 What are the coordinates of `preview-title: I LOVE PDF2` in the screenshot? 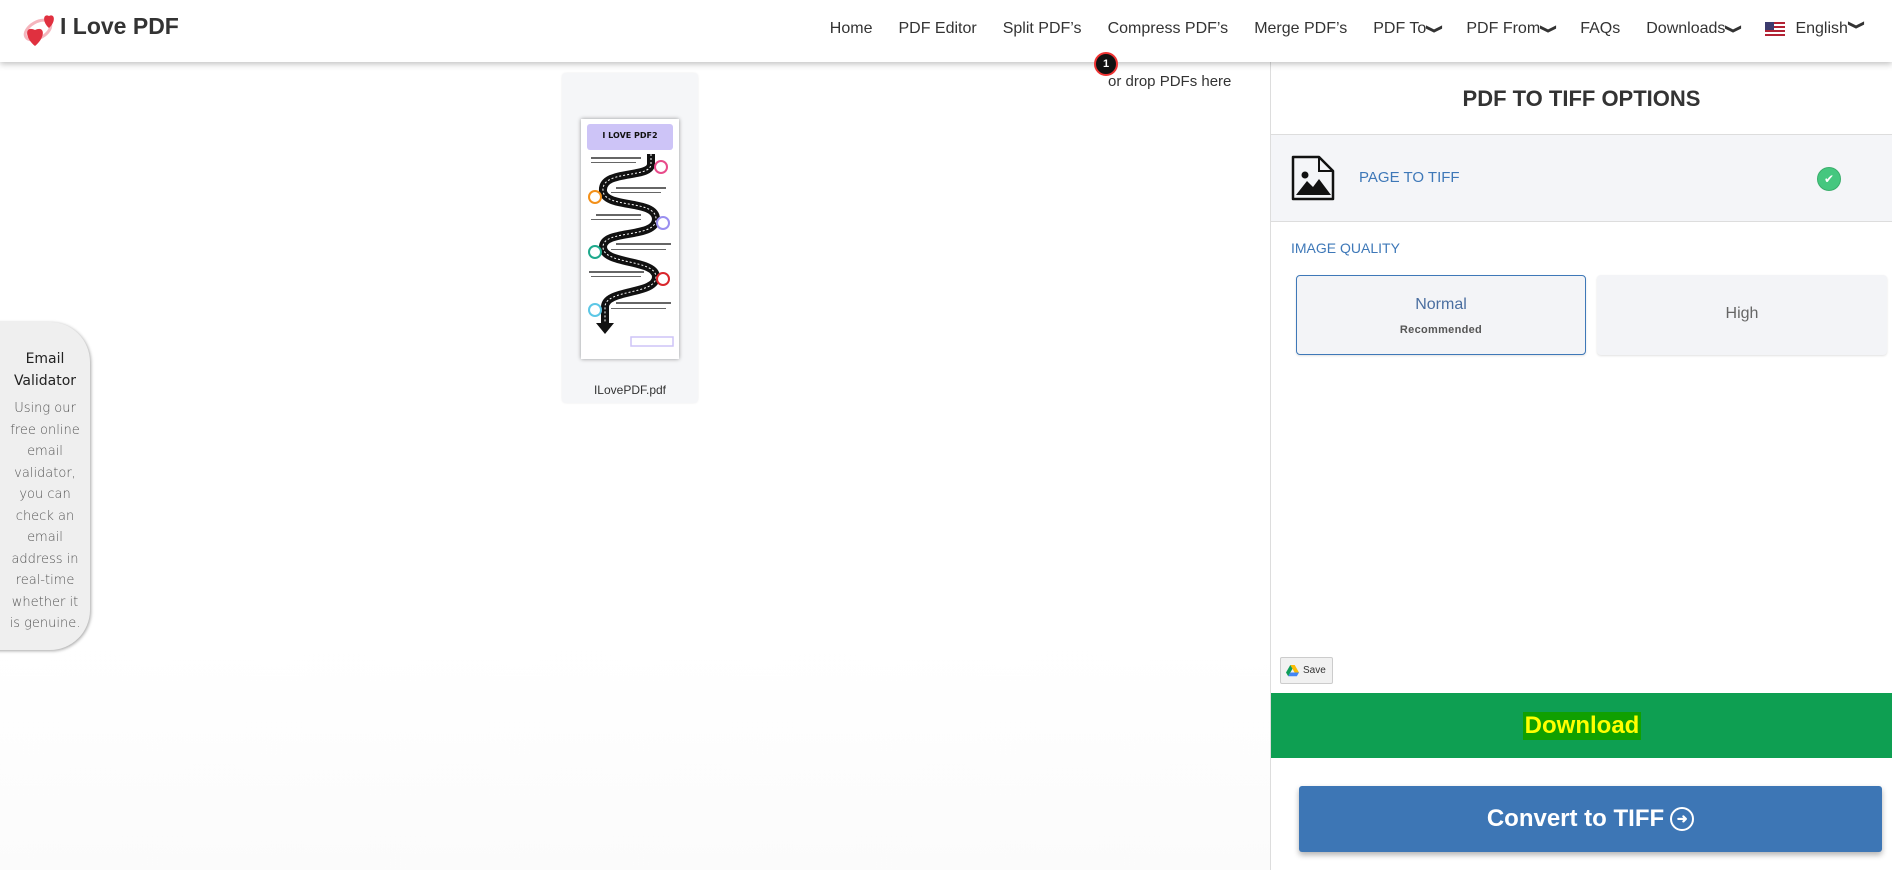 It's located at (629, 135).